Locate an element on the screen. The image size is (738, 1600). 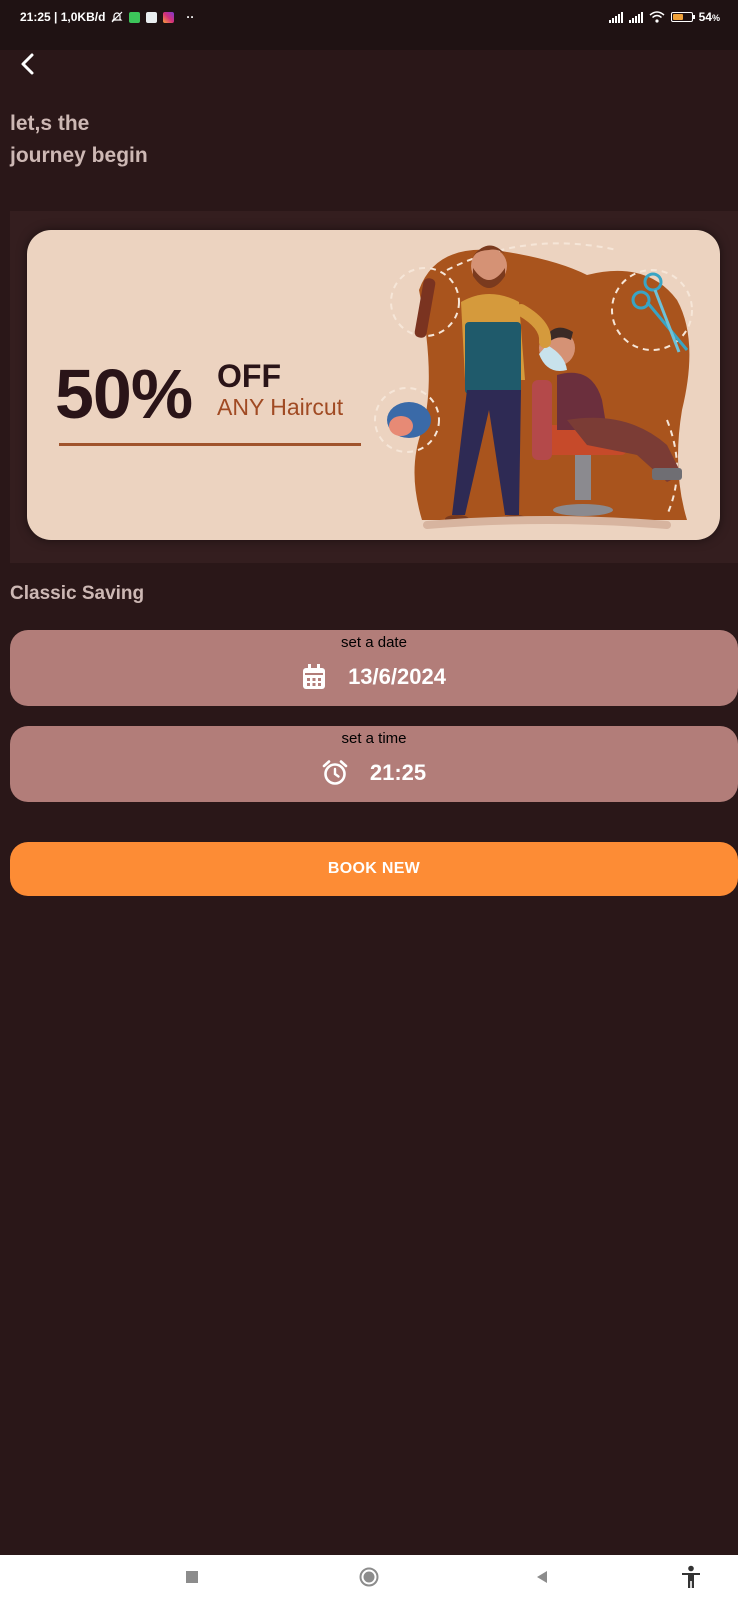
status-time: 21:25 | 1,0KB/d is located at coordinates (63, 17).